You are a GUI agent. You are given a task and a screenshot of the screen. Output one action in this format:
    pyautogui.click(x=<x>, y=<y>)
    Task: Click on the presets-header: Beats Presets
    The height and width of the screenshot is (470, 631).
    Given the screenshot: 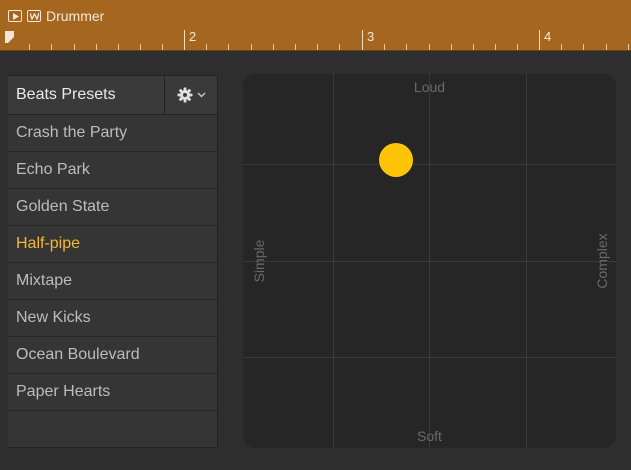 What is the action you would take?
    pyautogui.click(x=112, y=95)
    